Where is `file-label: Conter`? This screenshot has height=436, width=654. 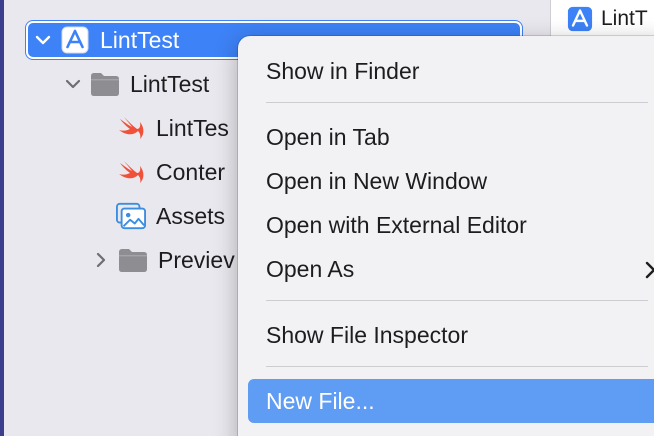 file-label: Conter is located at coordinates (191, 171).